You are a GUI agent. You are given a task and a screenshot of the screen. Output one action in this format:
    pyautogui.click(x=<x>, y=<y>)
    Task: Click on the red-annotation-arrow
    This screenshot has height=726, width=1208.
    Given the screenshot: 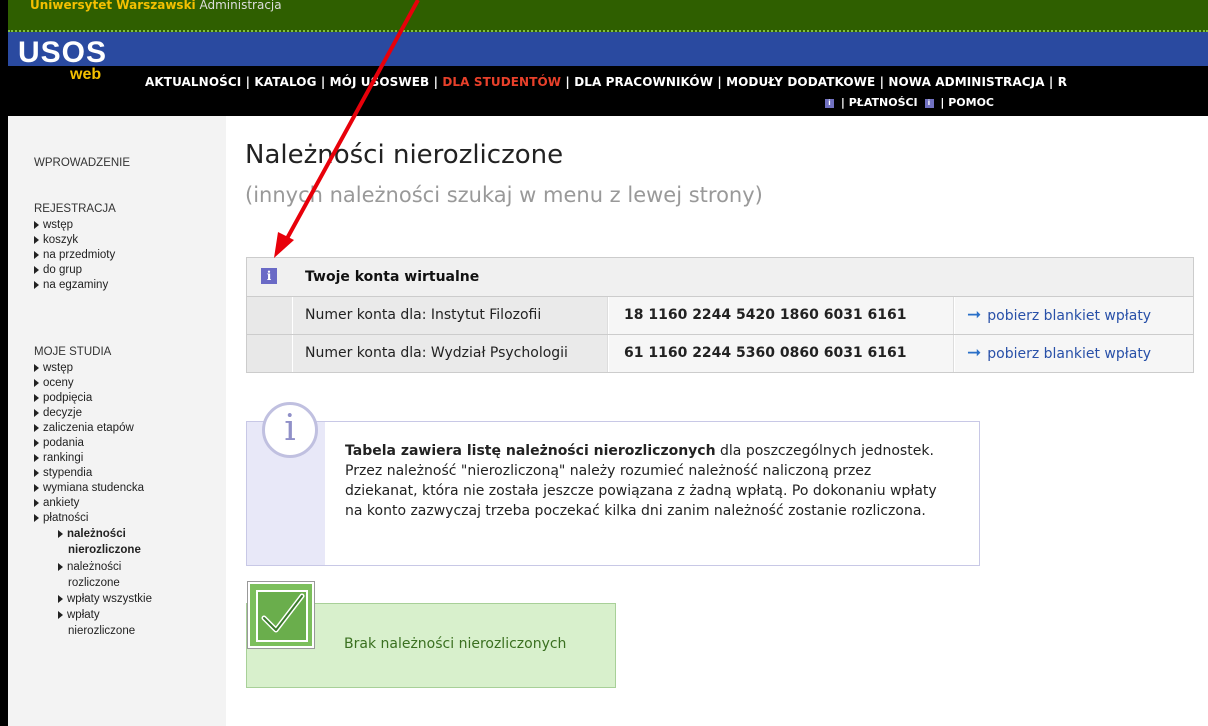 What is the action you would take?
    pyautogui.click(x=347, y=129)
    